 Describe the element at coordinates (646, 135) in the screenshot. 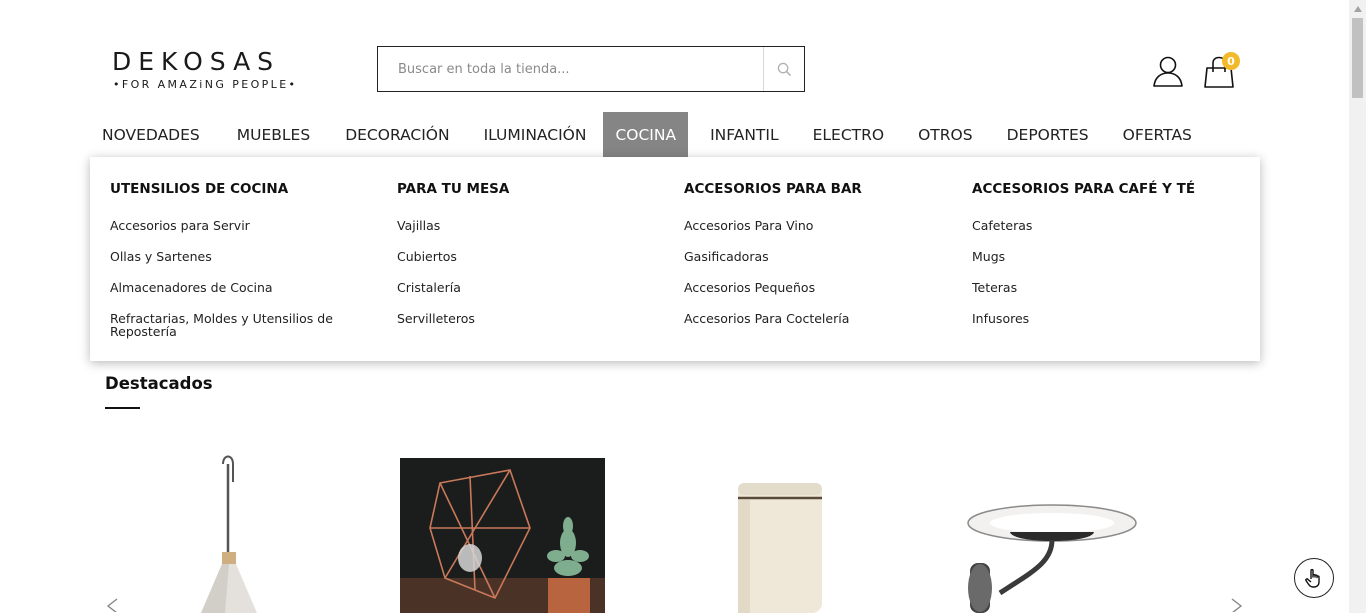

I see `nav-item-cocina: COCINA` at that location.